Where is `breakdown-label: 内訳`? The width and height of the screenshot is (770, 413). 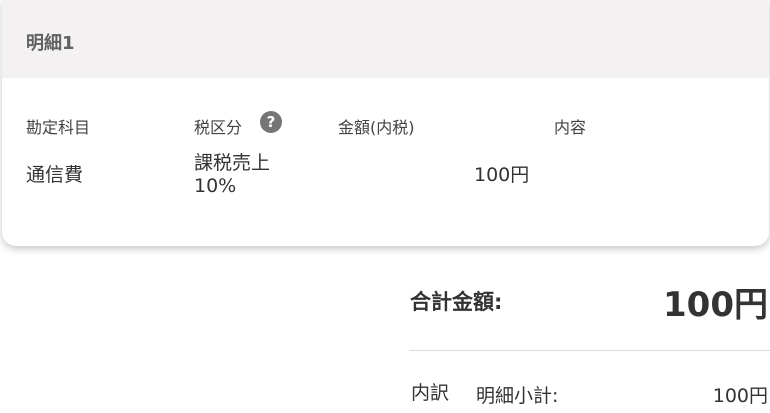
breakdown-label: 内訳 is located at coordinates (430, 393).